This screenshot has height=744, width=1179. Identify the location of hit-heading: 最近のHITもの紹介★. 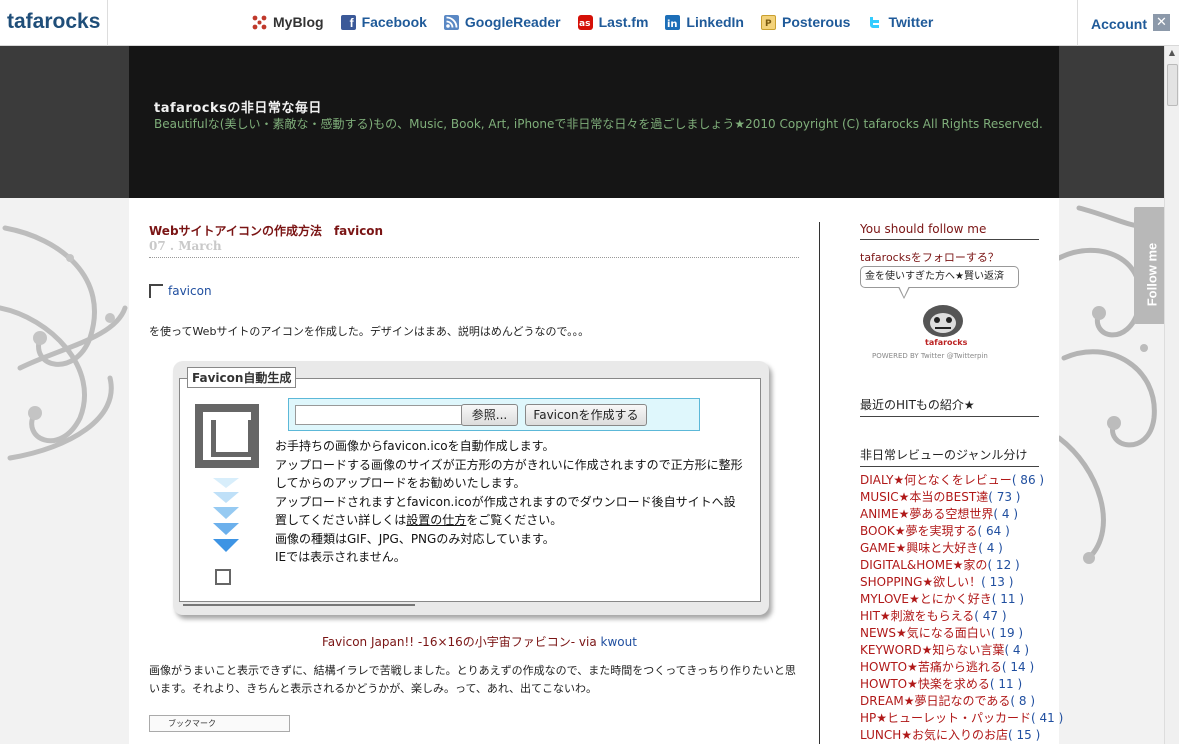
(949, 406).